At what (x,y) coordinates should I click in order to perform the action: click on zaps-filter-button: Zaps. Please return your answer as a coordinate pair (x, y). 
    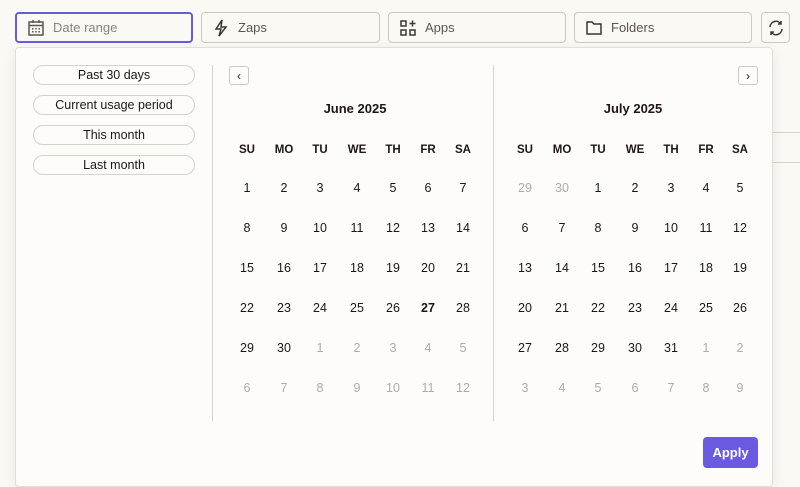
    Looking at the image, I should click on (290, 27).